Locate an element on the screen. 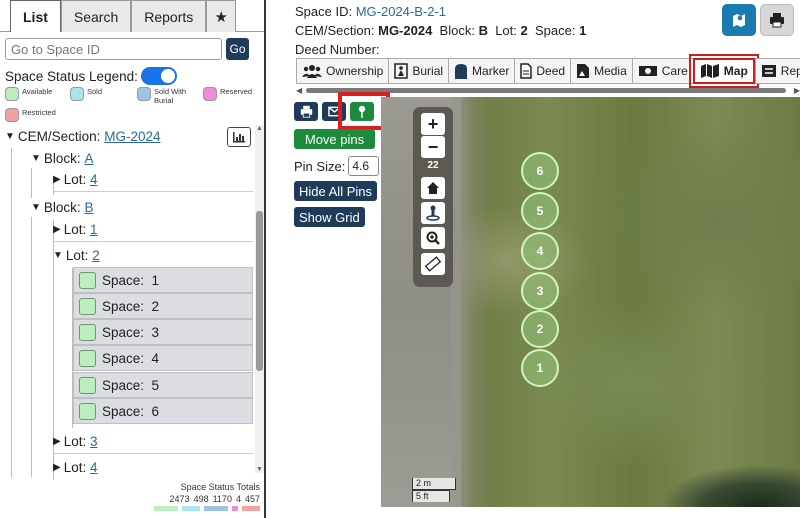 This screenshot has width=800, height=518. print-map-button is located at coordinates (306, 111).